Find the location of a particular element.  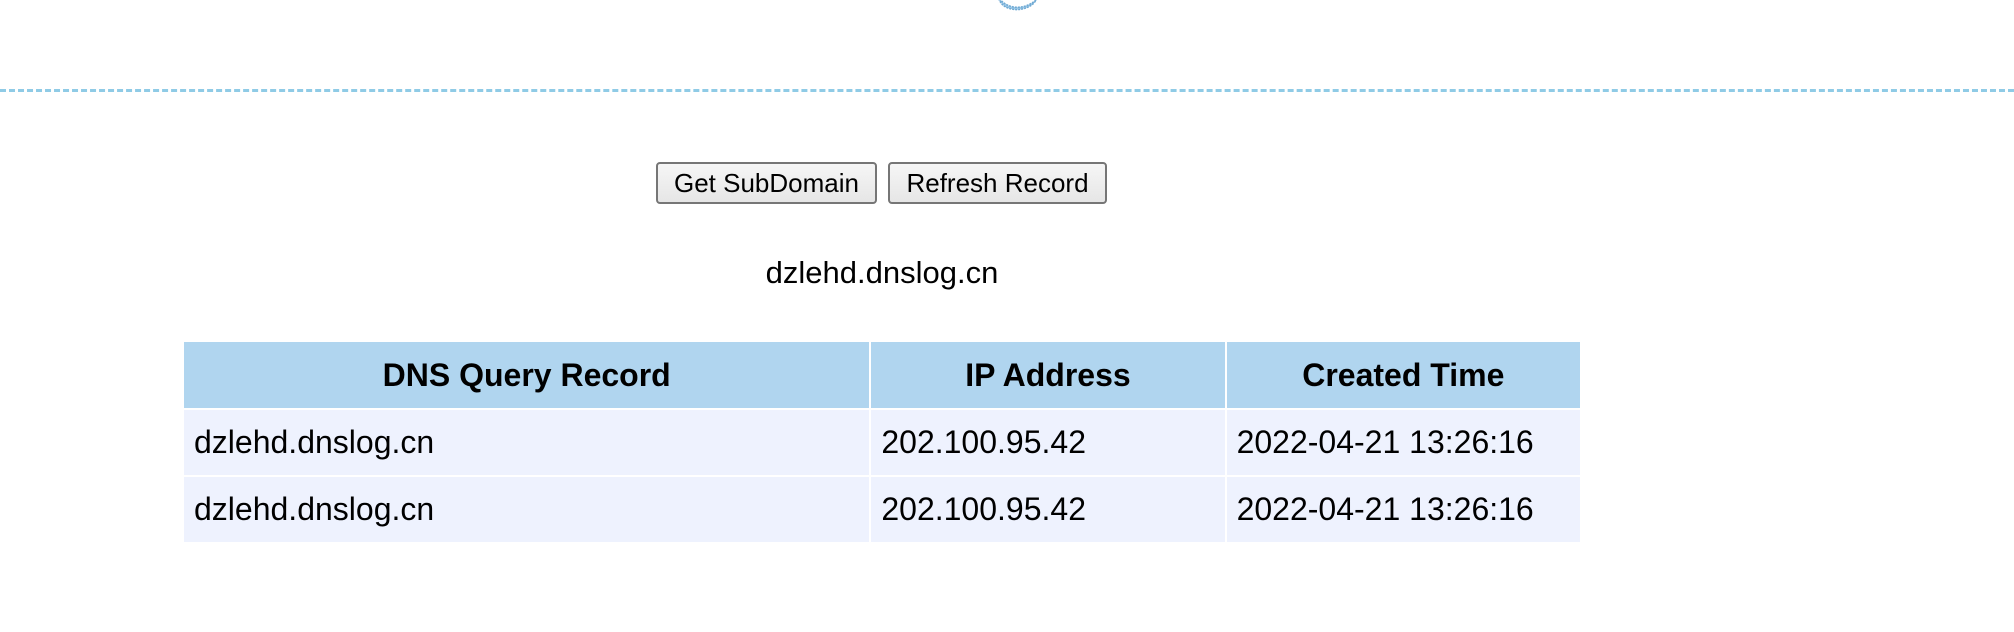

get-subdomain-button: Get SubDomain is located at coordinates (766, 183).